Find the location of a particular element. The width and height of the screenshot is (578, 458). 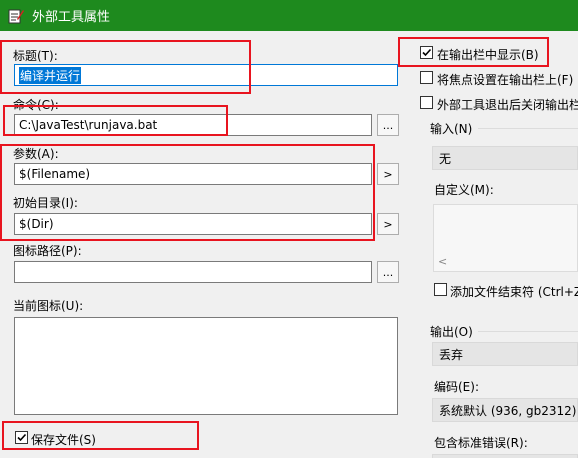

initdir-insert-button: > is located at coordinates (388, 224).